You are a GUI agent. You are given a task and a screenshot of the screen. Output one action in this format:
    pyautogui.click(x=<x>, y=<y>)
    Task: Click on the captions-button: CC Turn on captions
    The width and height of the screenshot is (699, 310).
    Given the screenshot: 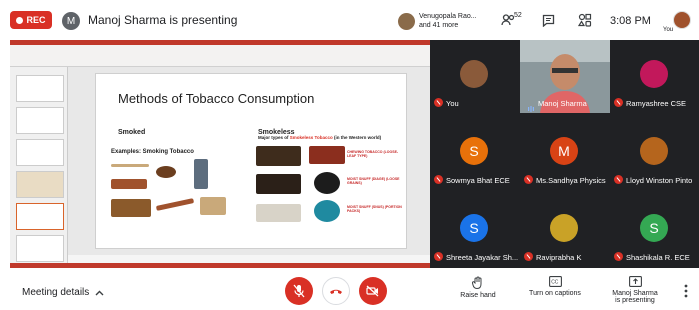 What is the action you would take?
    pyautogui.click(x=555, y=286)
    